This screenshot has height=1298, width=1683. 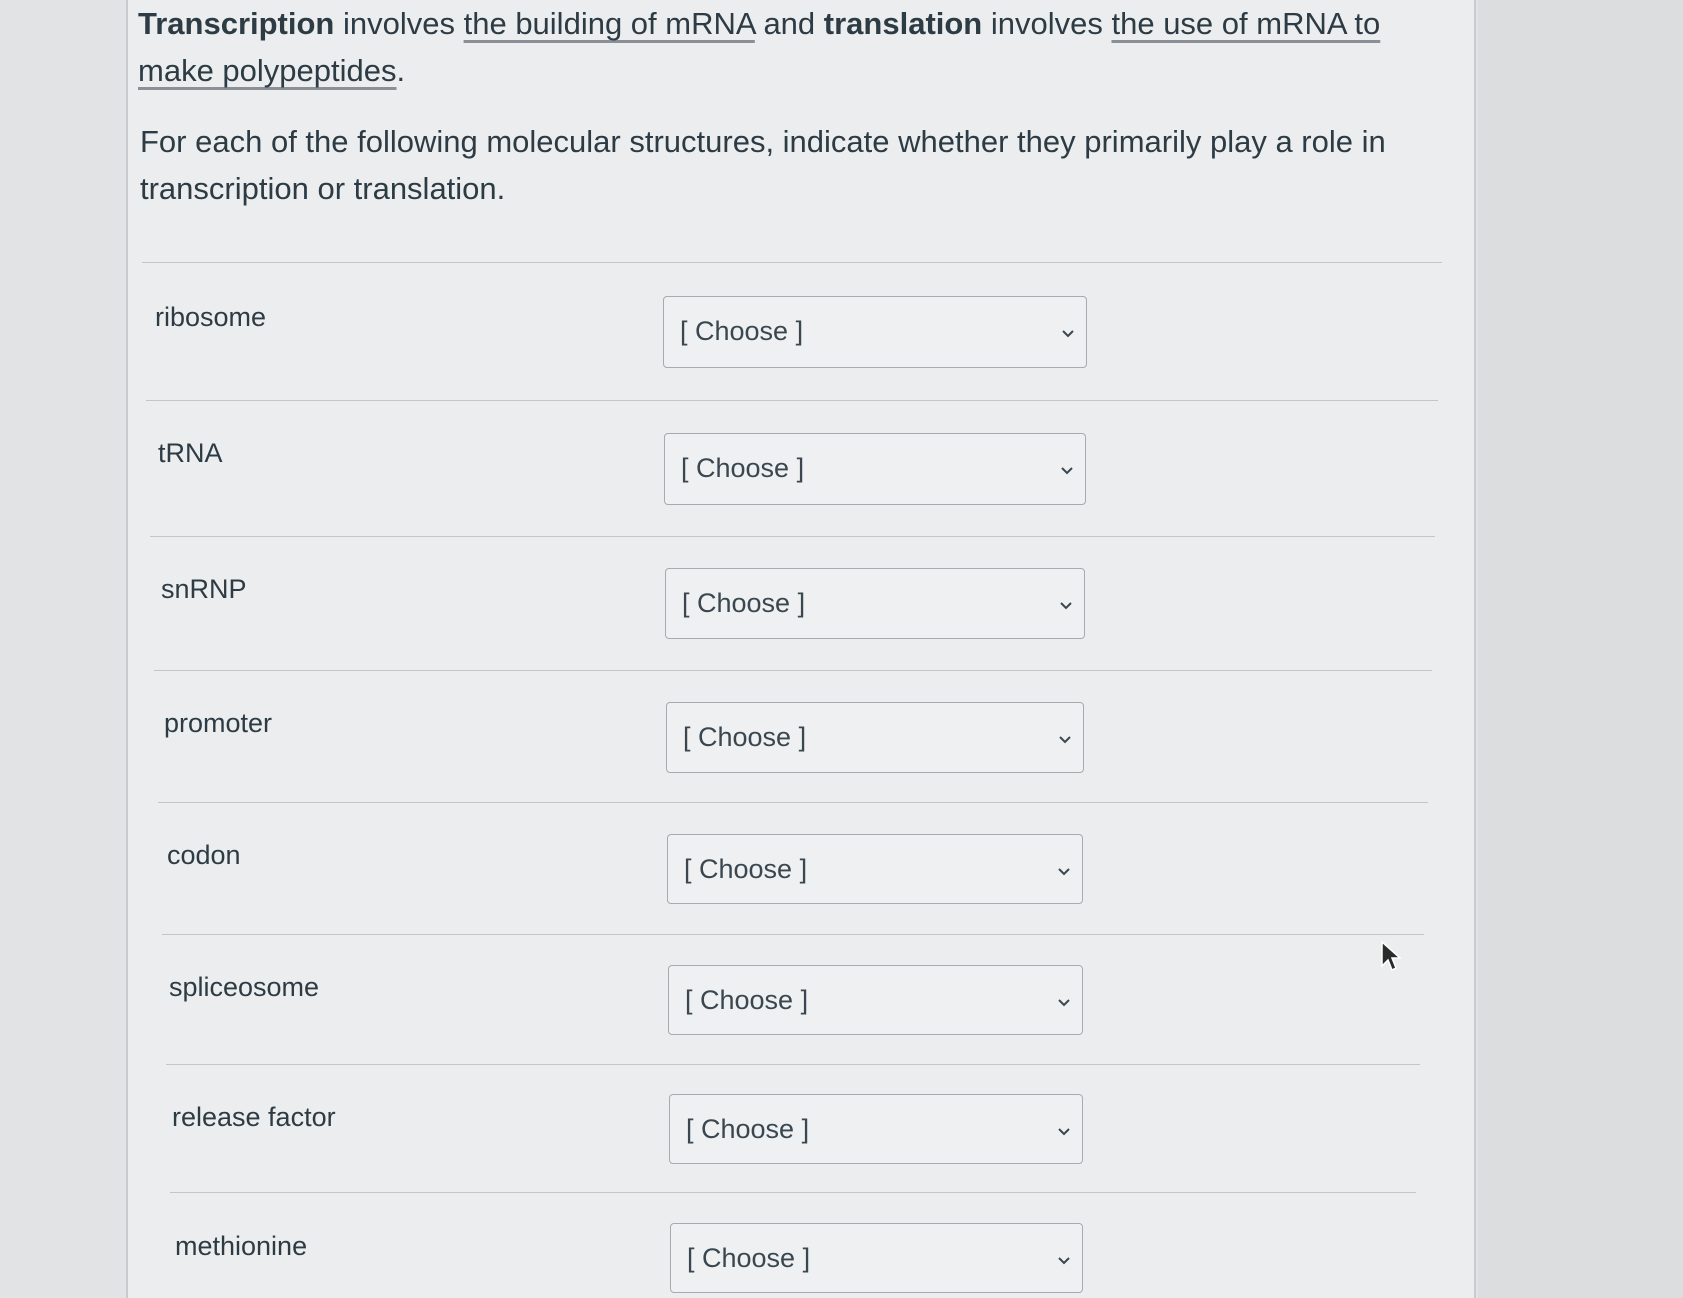 I want to click on structure-label: release factor, so click(x=254, y=1117).